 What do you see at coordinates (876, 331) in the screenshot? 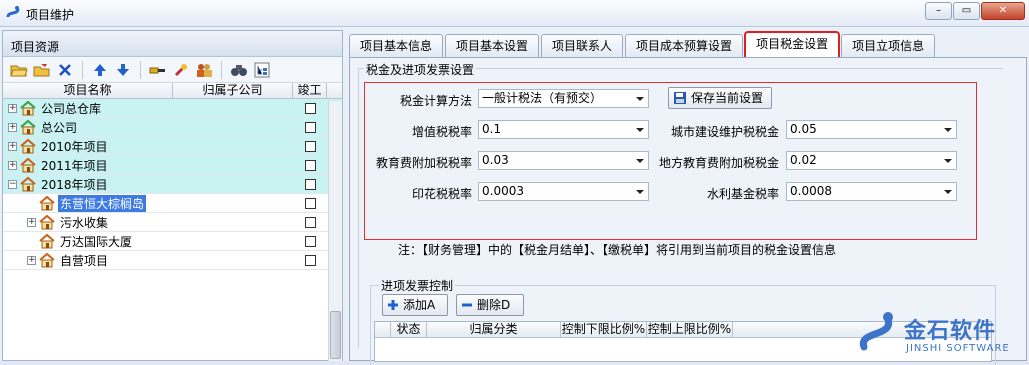
I see `brand-logo-icon` at bounding box center [876, 331].